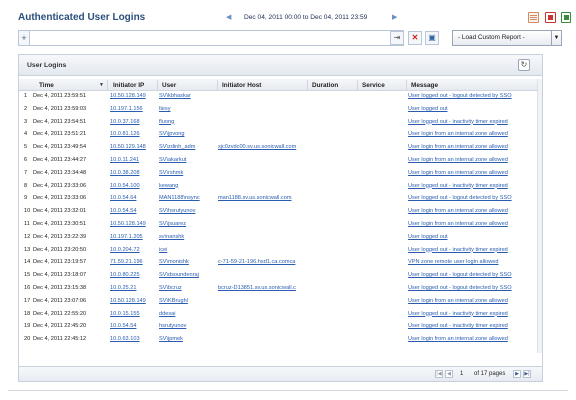  What do you see at coordinates (188, 262) in the screenshot?
I see `user-link: SV\monishk` at bounding box center [188, 262].